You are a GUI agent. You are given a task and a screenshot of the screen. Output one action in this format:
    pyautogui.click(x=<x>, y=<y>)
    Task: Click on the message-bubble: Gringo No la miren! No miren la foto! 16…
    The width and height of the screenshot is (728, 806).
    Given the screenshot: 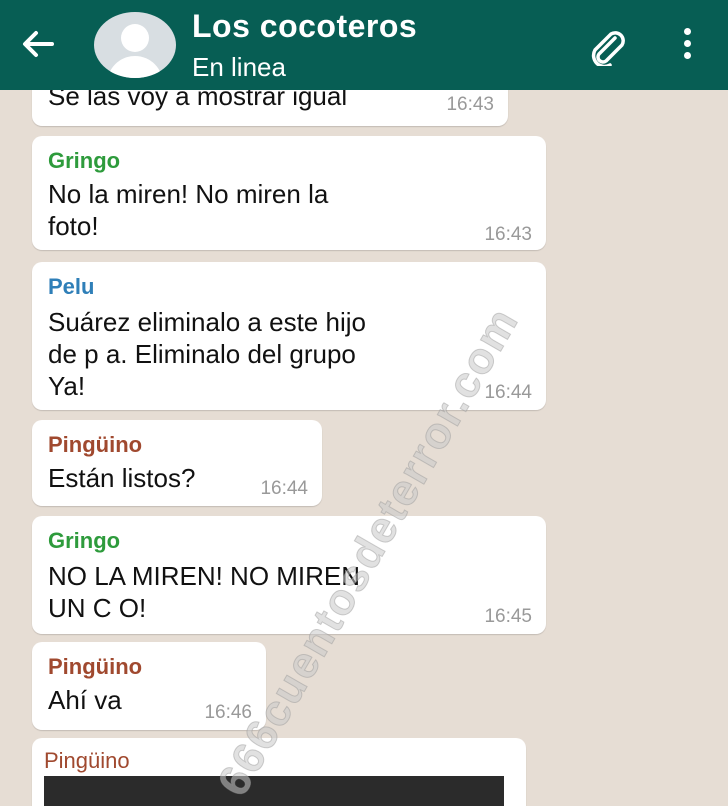 What is the action you would take?
    pyautogui.click(x=289, y=193)
    